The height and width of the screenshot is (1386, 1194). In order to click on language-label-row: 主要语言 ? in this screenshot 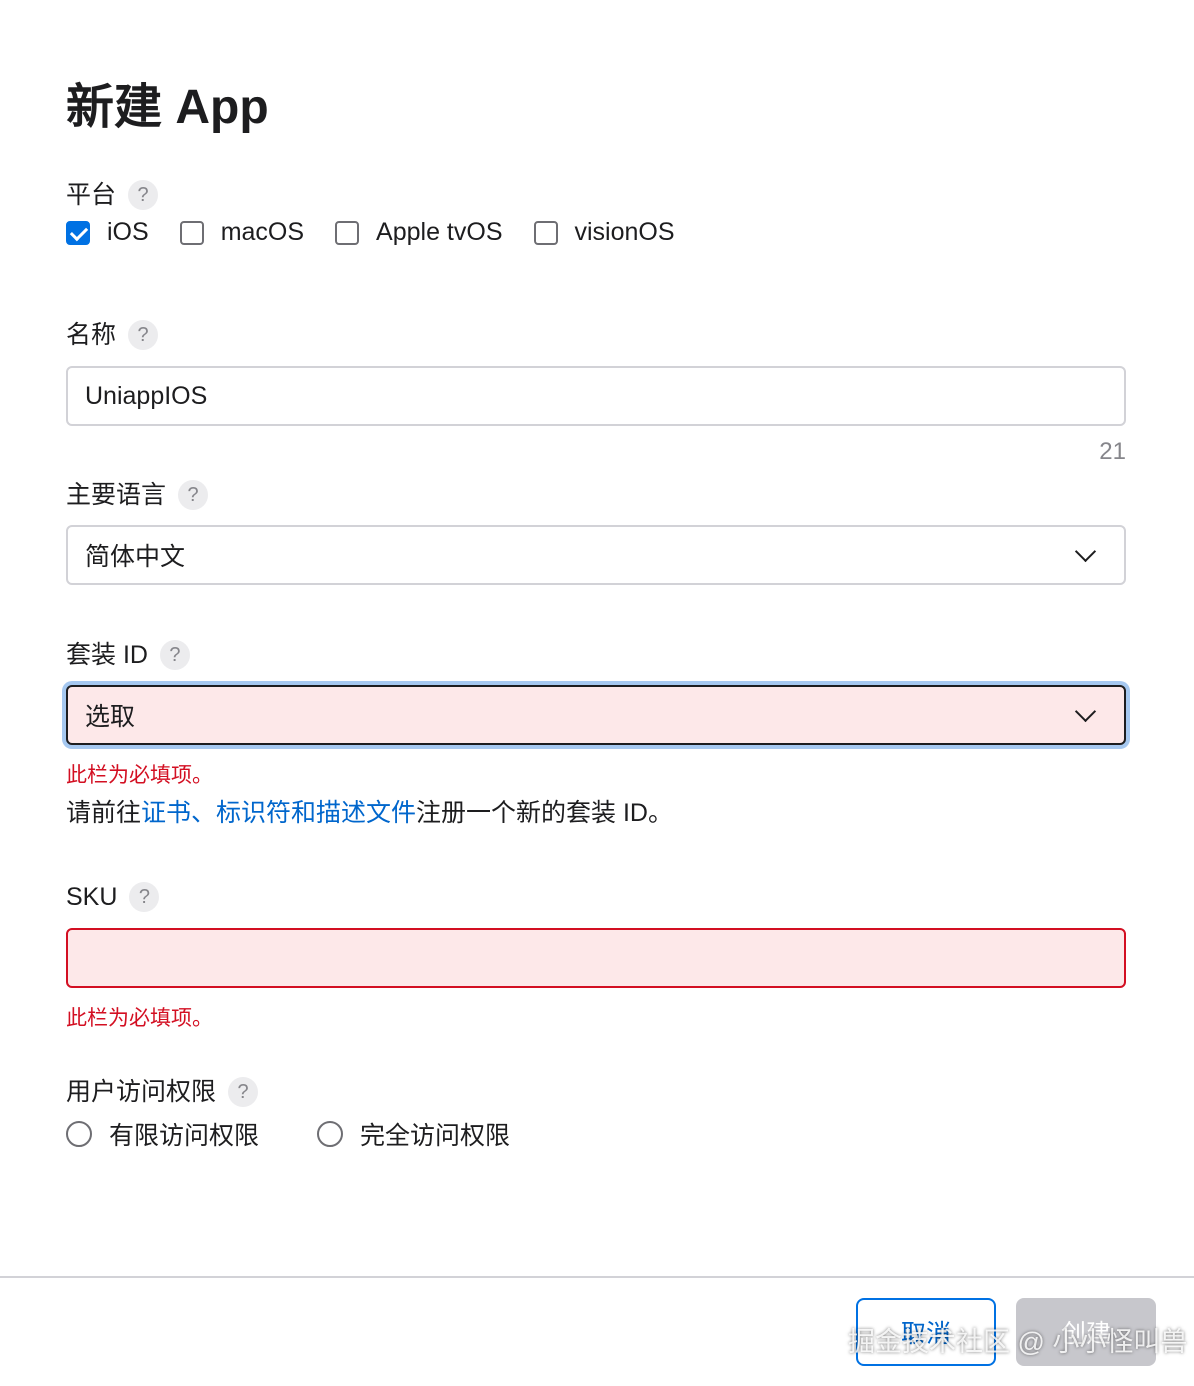, I will do `click(137, 495)`.